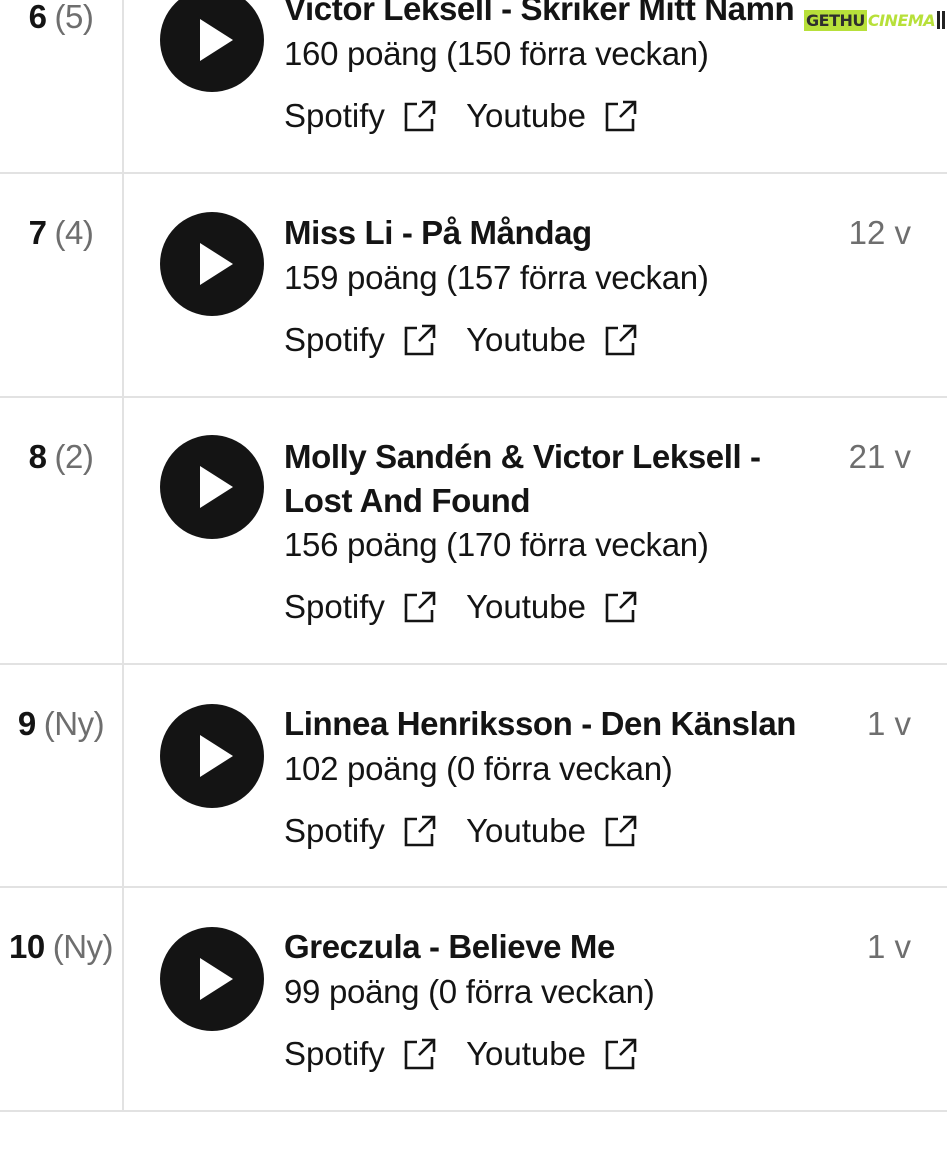  Describe the element at coordinates (37, 456) in the screenshot. I see `rank-number: 8` at that location.